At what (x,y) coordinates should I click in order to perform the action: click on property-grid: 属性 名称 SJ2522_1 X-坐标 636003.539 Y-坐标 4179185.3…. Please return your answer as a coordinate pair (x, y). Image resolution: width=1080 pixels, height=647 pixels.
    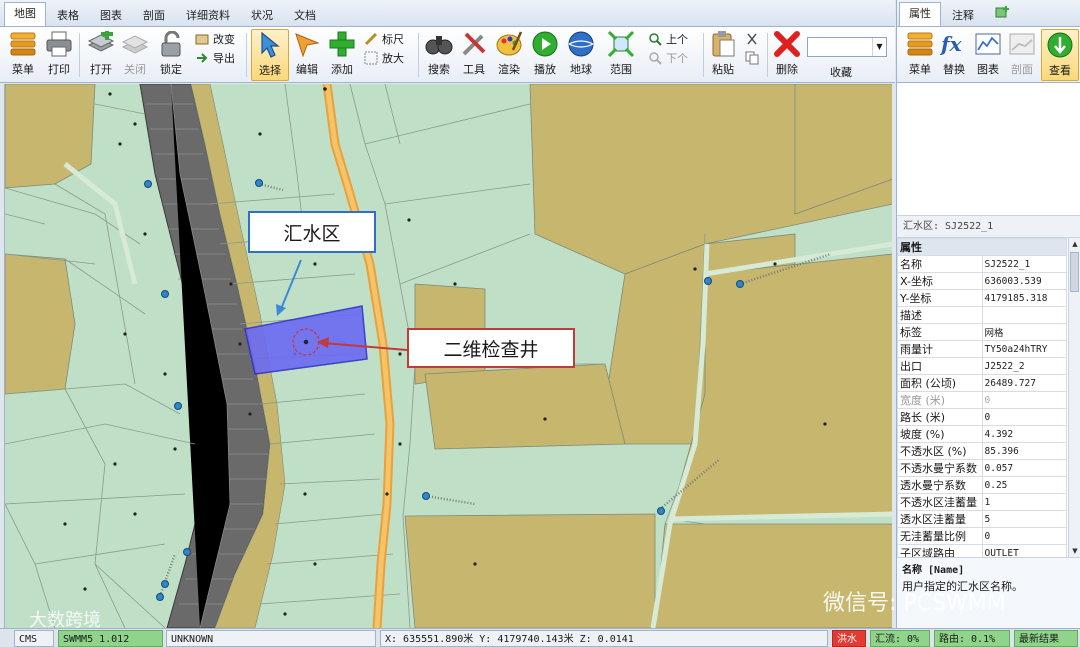
    Looking at the image, I should click on (988, 397).